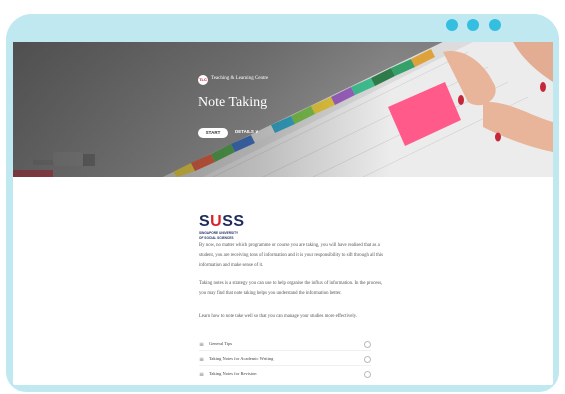  Describe the element at coordinates (246, 132) in the screenshot. I see `details-link: DETAILS ∨` at that location.